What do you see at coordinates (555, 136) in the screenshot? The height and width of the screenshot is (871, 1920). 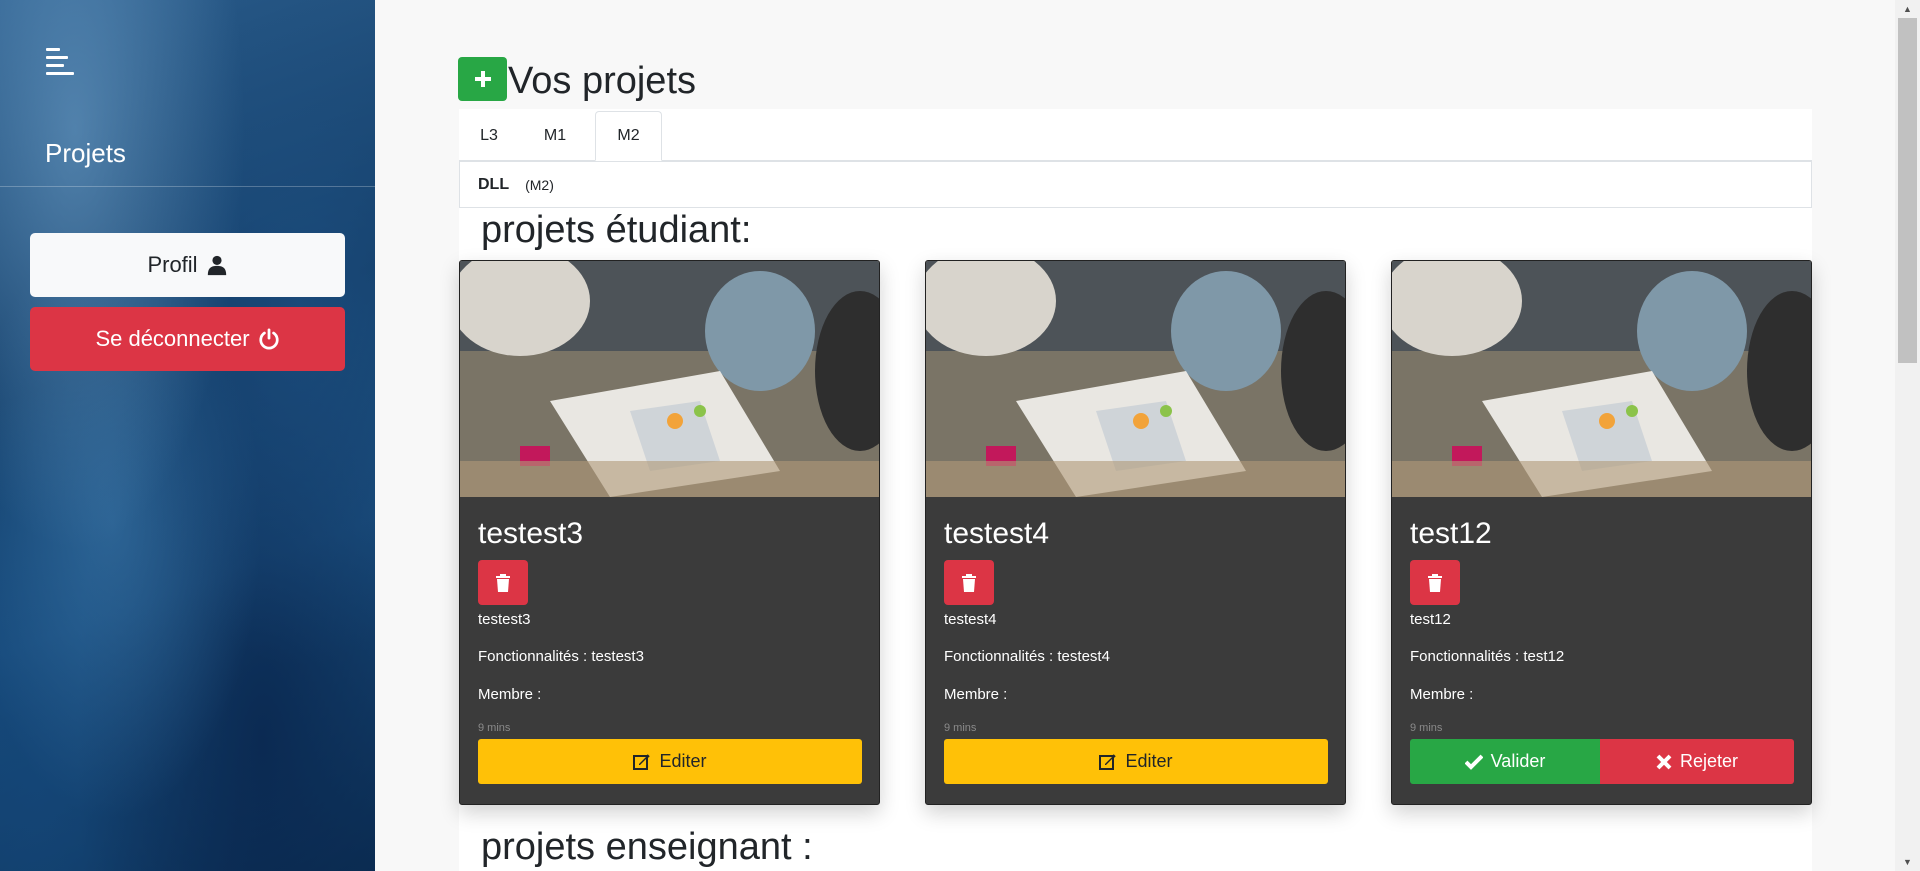 I see `tab-m1: M1` at bounding box center [555, 136].